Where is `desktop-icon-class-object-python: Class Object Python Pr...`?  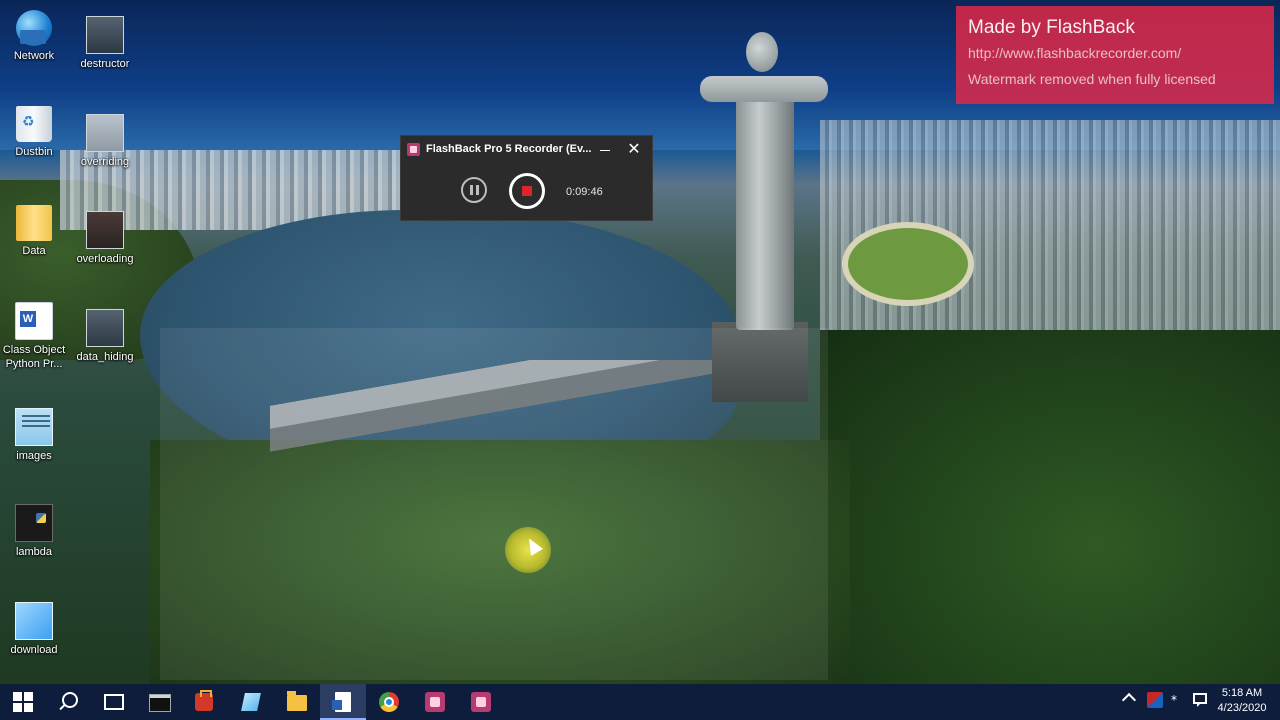 desktop-icon-class-object-python: Class Object Python Pr... is located at coordinates (36, 336).